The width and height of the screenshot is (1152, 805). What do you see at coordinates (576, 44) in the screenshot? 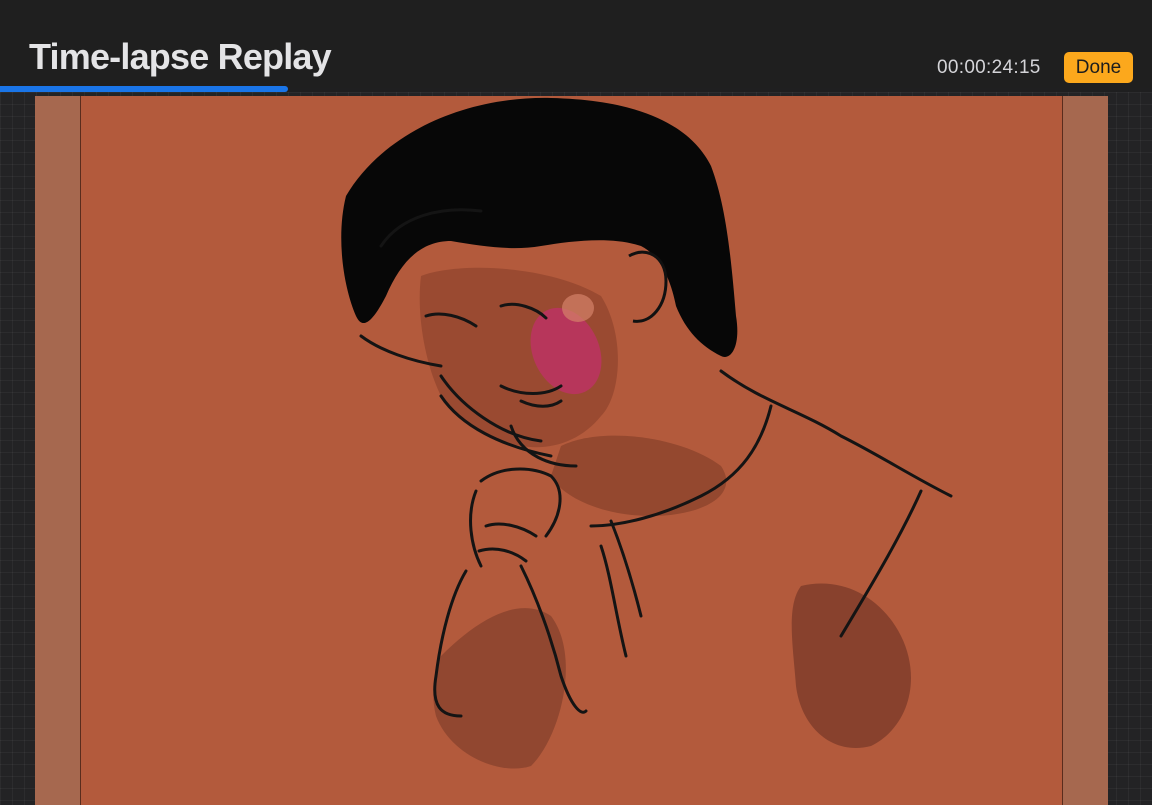
I see `top-bar: Time-lapse Replay 00:00:24:15 Done` at bounding box center [576, 44].